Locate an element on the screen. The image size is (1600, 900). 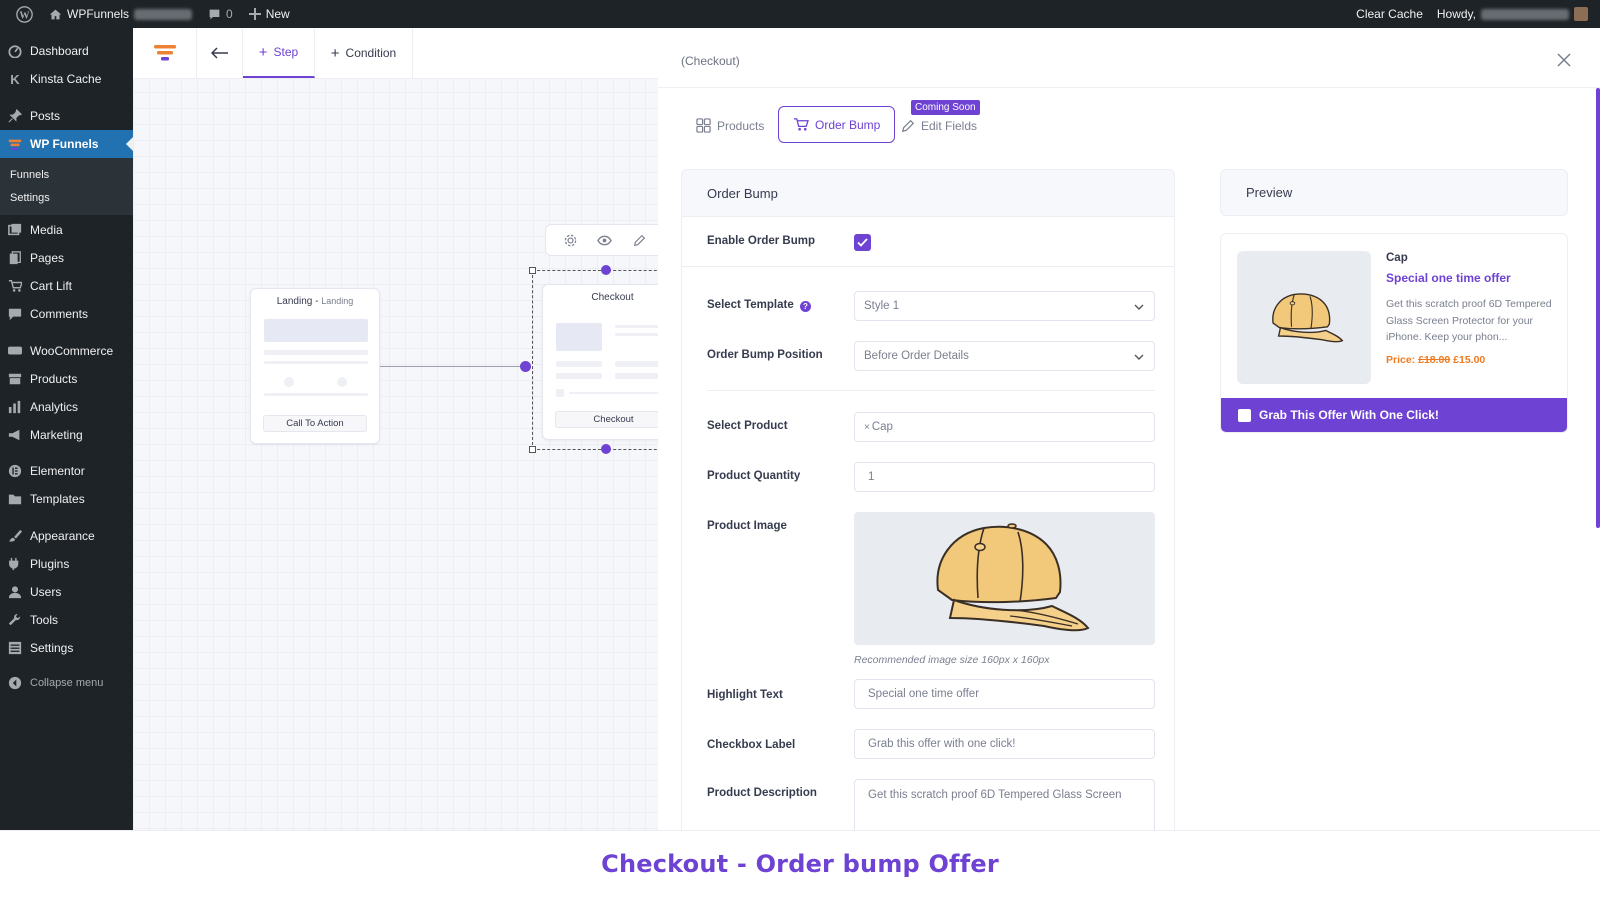
sidebar-item-products: Products is located at coordinates (66, 379).